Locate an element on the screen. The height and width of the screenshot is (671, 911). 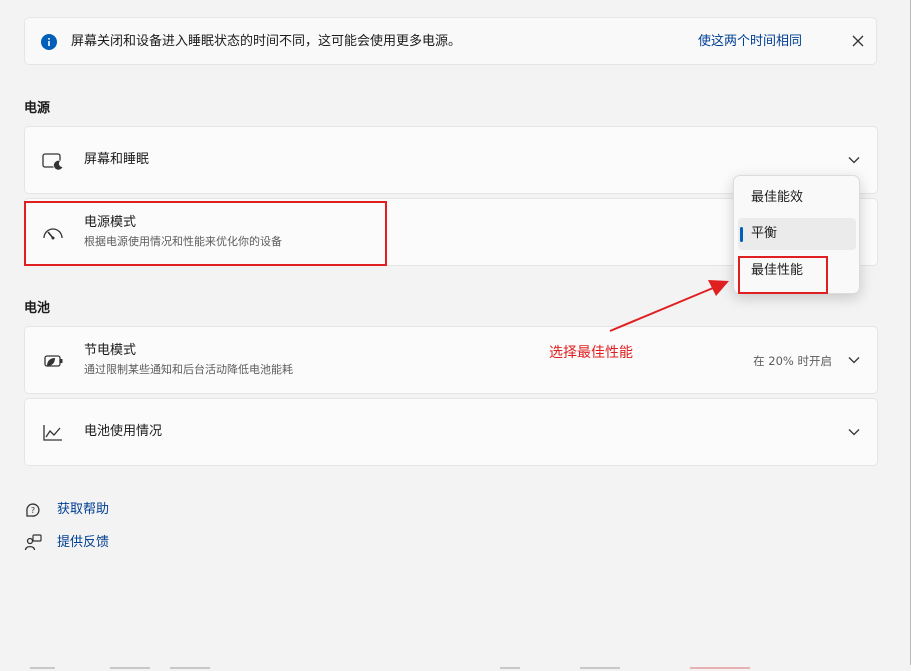
battery-saver-subtitle: 通过限制某些通知和后台活动降低电池能耗 is located at coordinates (188, 369).